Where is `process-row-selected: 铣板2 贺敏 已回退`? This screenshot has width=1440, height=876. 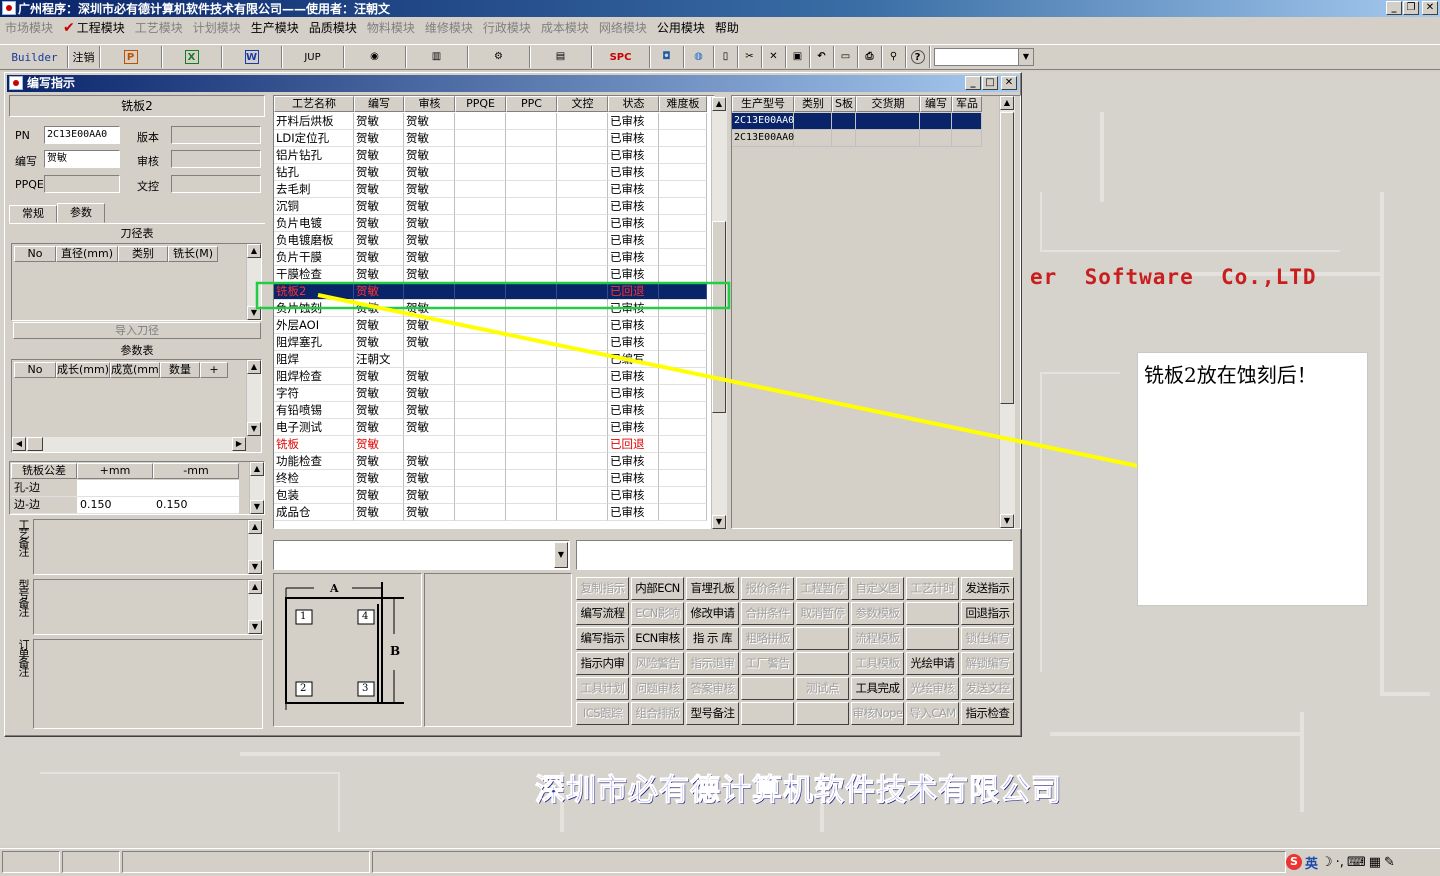 process-row-selected: 铣板2 贺敏 已回退 is located at coordinates (490, 291).